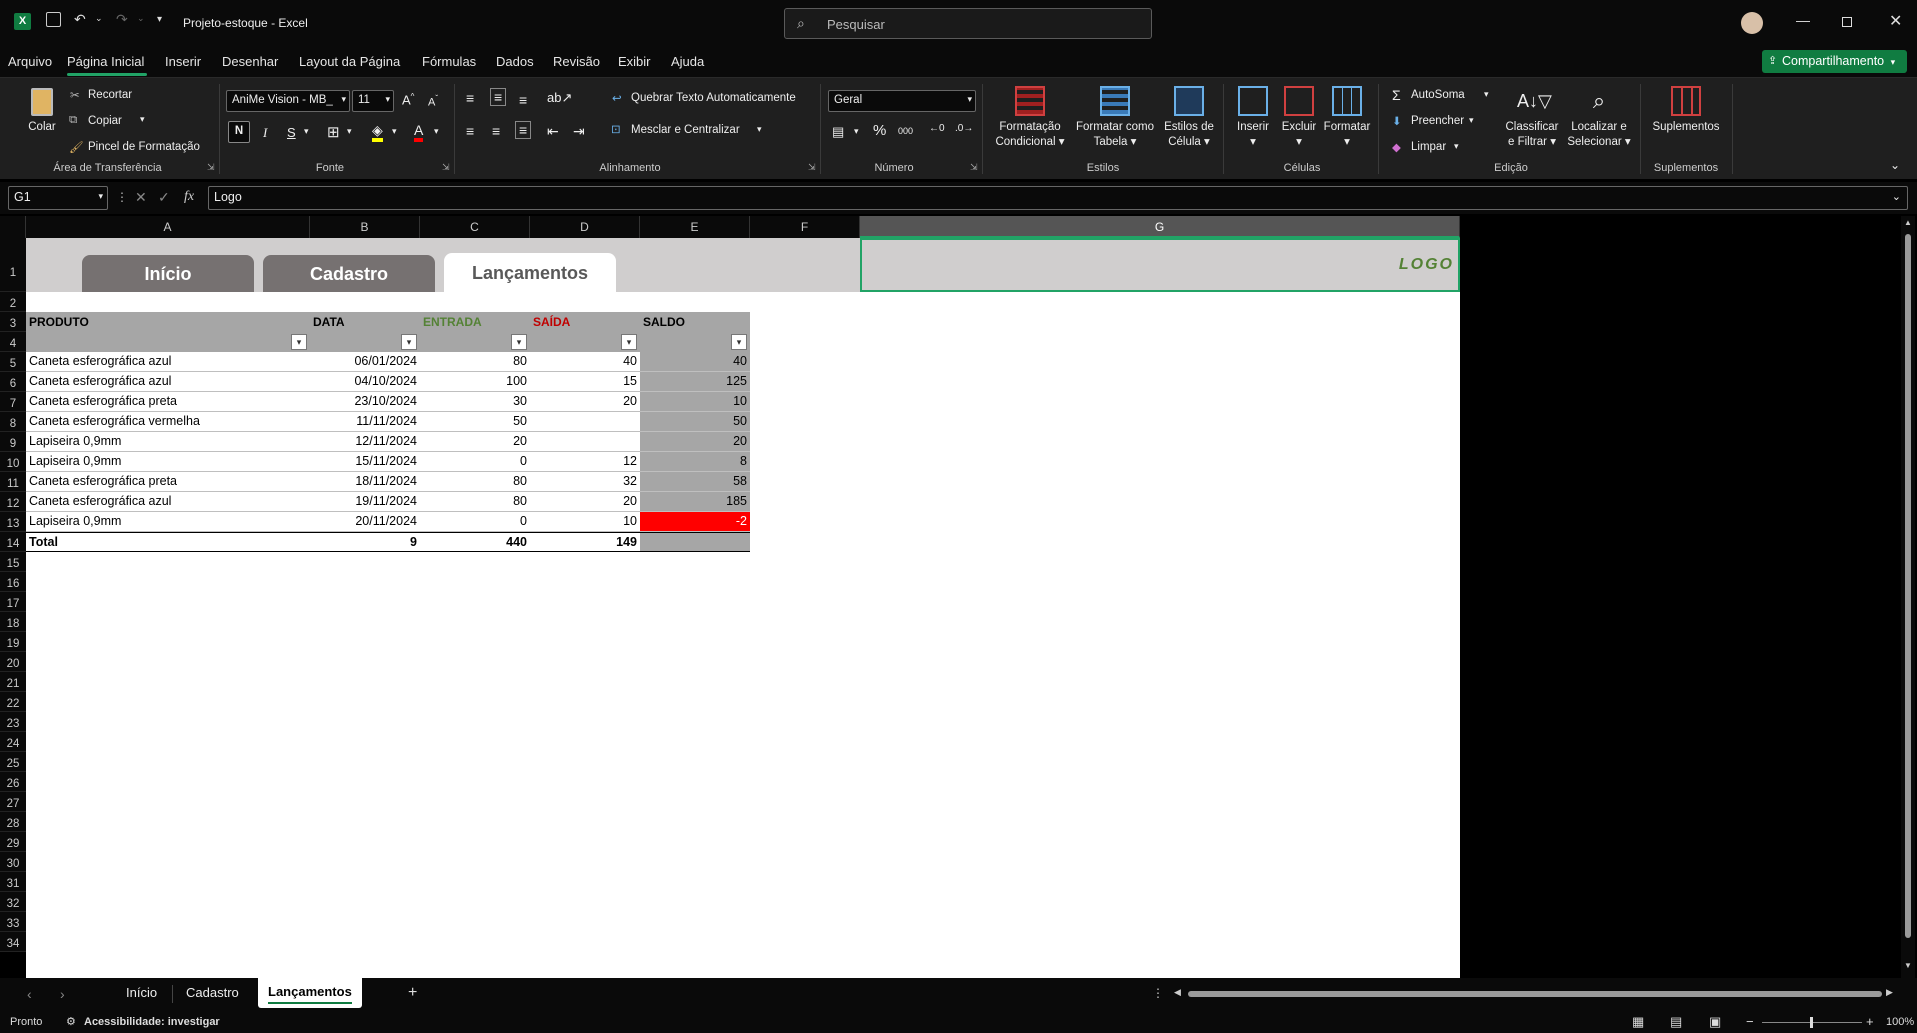 This screenshot has width=1917, height=1033. I want to click on zoom-slider, so click(1812, 1022).